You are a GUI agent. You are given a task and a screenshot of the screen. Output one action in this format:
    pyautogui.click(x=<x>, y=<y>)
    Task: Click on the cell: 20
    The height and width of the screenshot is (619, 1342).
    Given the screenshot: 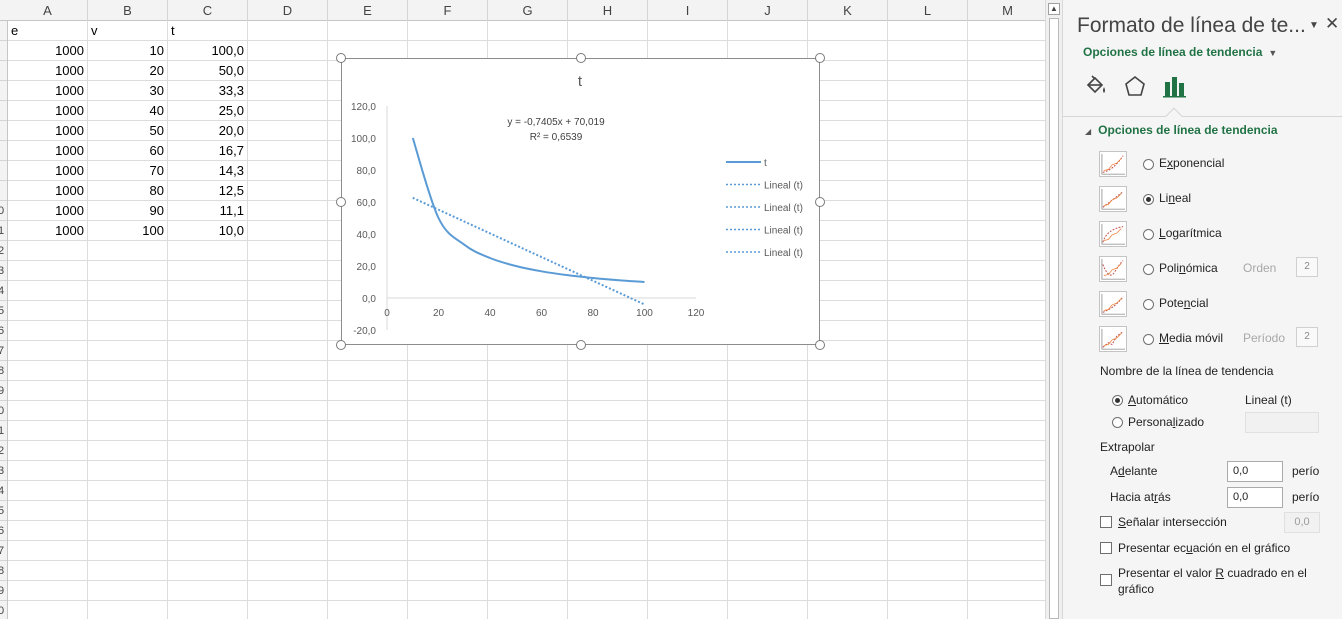 What is the action you would take?
    pyautogui.click(x=127, y=71)
    